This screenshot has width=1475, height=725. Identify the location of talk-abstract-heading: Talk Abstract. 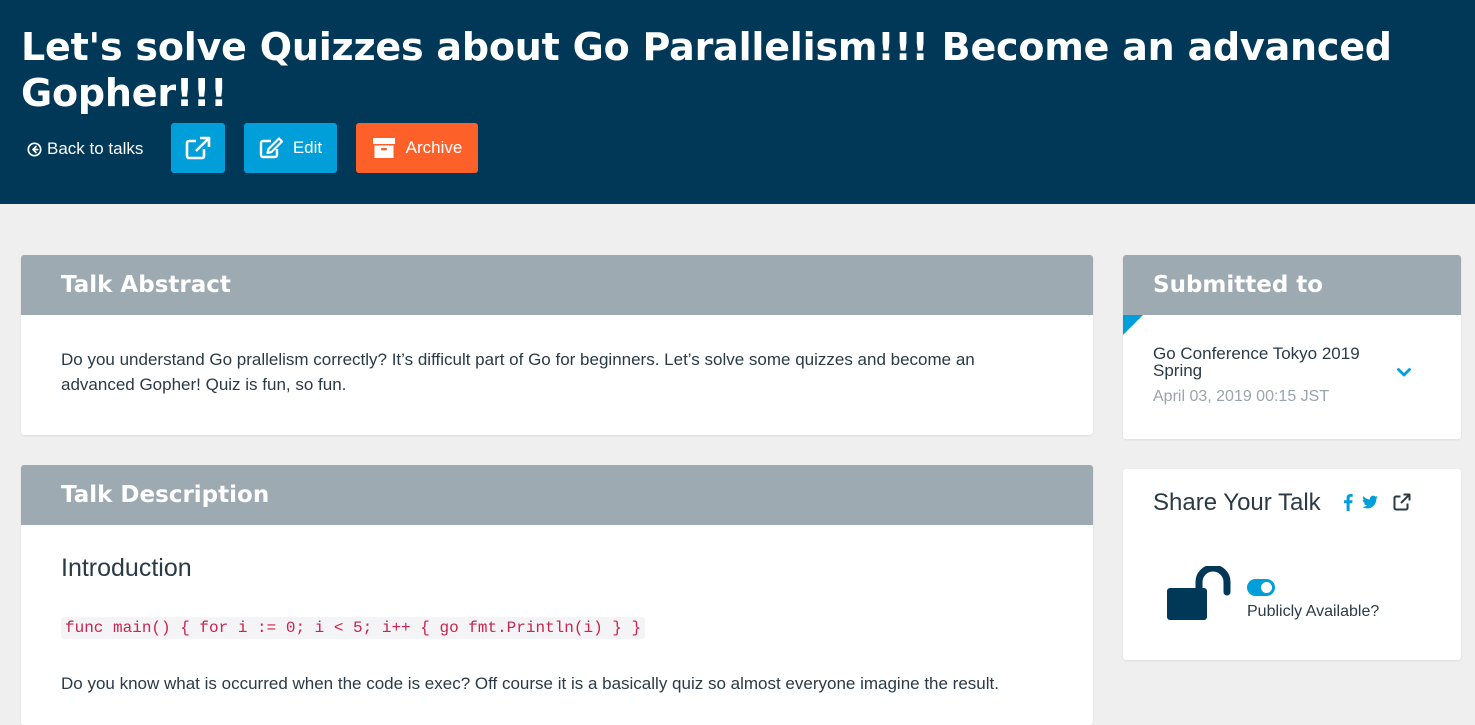
(557, 285).